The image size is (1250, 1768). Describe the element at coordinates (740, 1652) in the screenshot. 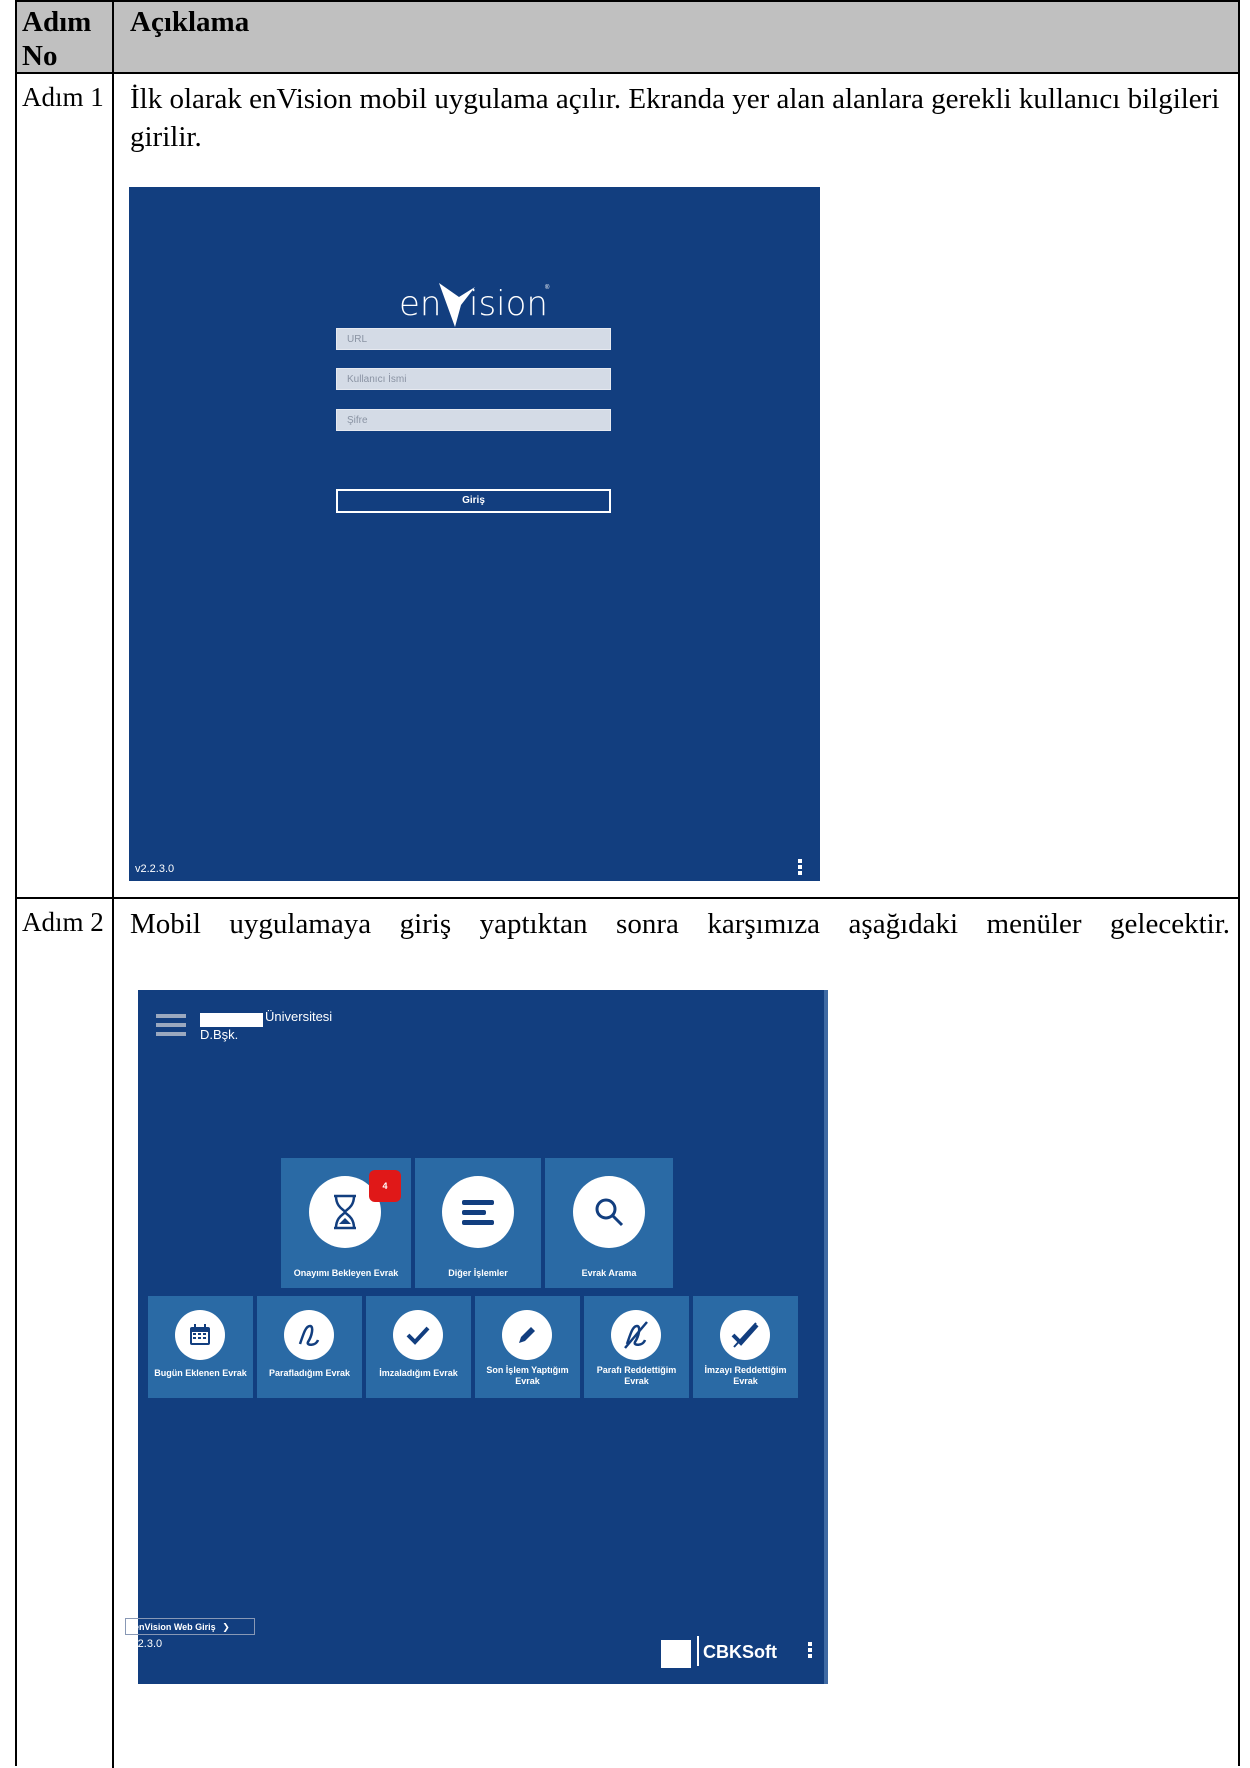

I see `cbksoft-logo: CBKSoft` at that location.